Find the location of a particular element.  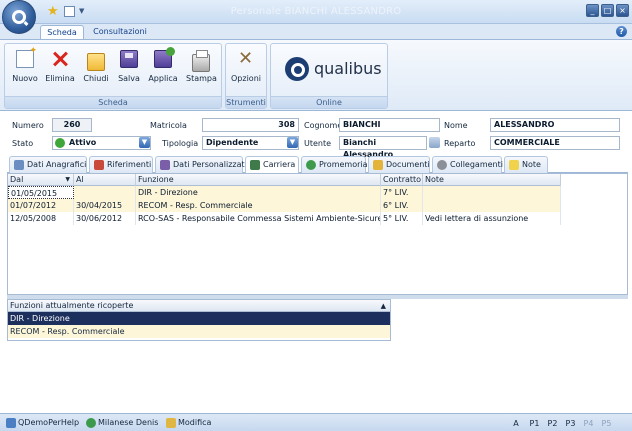

column-header-note: Note is located at coordinates (492, 180).